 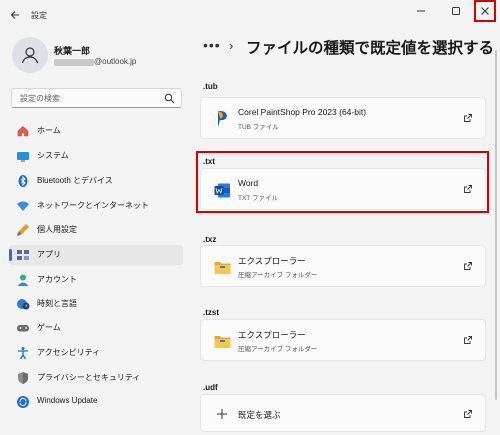 I want to click on sidebar-item-accounts: アカウント, so click(x=96, y=280).